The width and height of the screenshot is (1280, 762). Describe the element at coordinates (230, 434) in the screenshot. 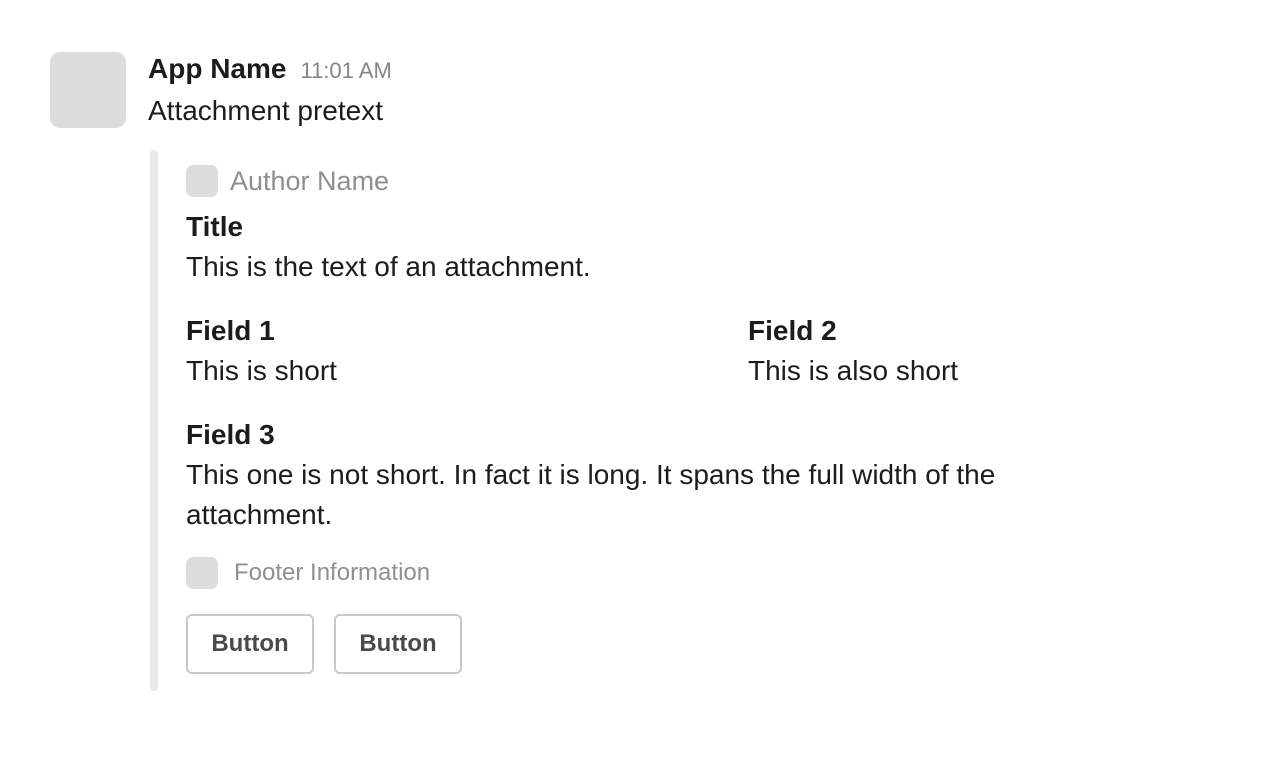

I see `field-3-title: Field 3` at that location.